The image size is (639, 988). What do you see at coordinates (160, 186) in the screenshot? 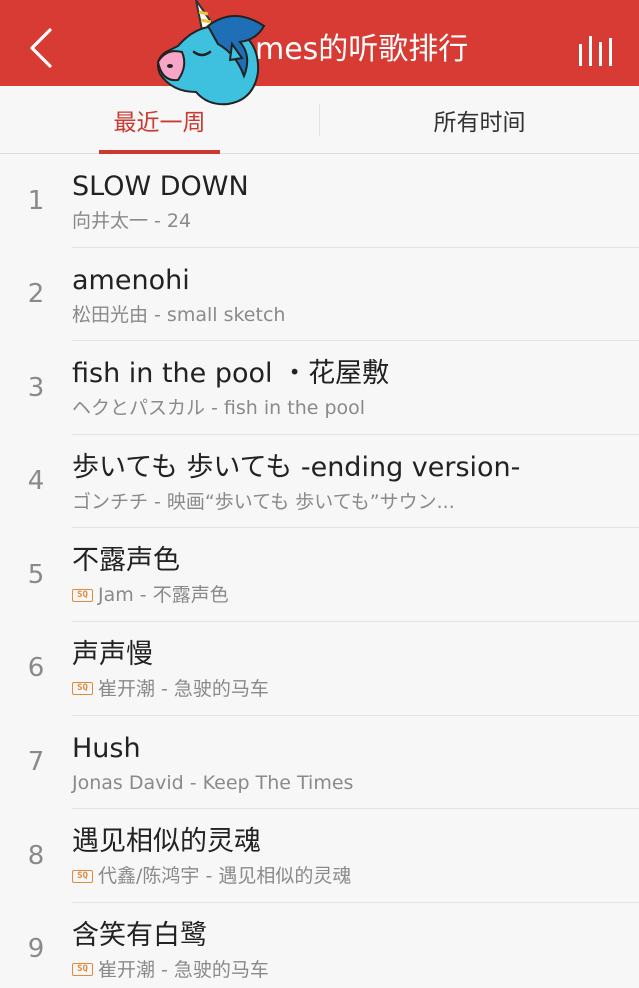
I see `song-title: SLOW DOWN` at bounding box center [160, 186].